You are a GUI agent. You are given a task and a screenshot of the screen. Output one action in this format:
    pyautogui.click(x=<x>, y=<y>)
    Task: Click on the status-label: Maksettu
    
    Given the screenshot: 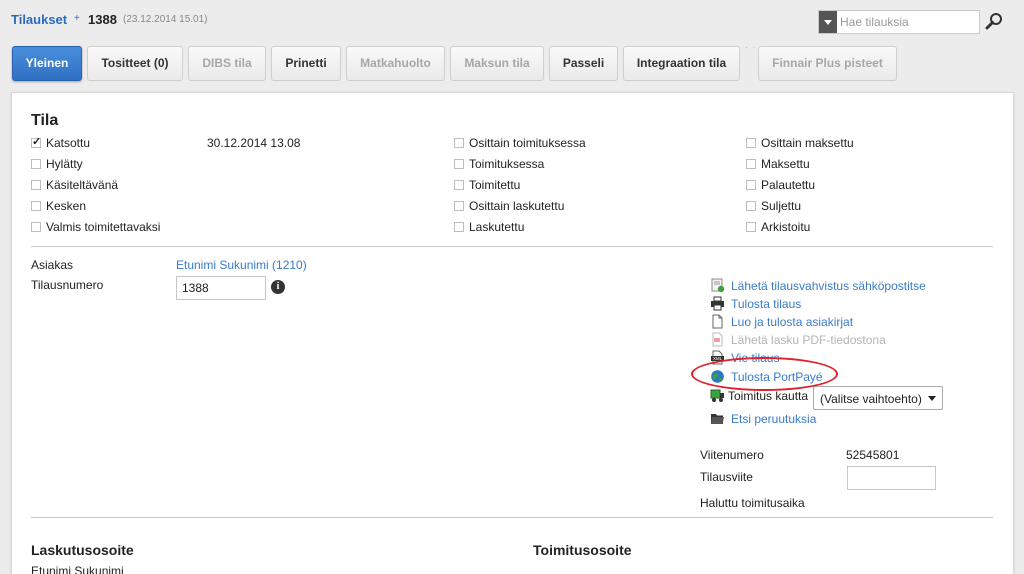 What is the action you would take?
    pyautogui.click(x=785, y=164)
    